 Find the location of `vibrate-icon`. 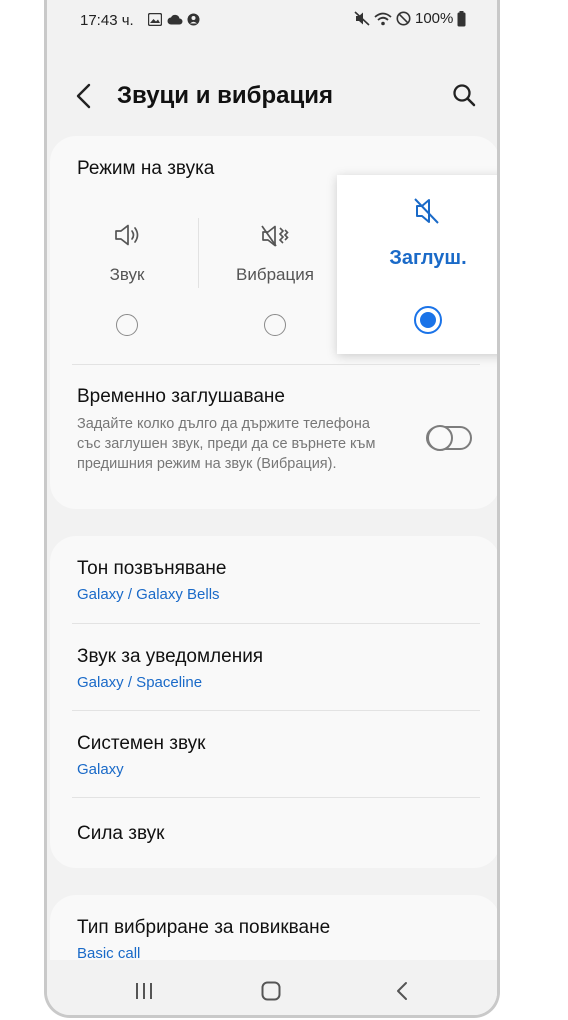

vibrate-icon is located at coordinates (275, 236).